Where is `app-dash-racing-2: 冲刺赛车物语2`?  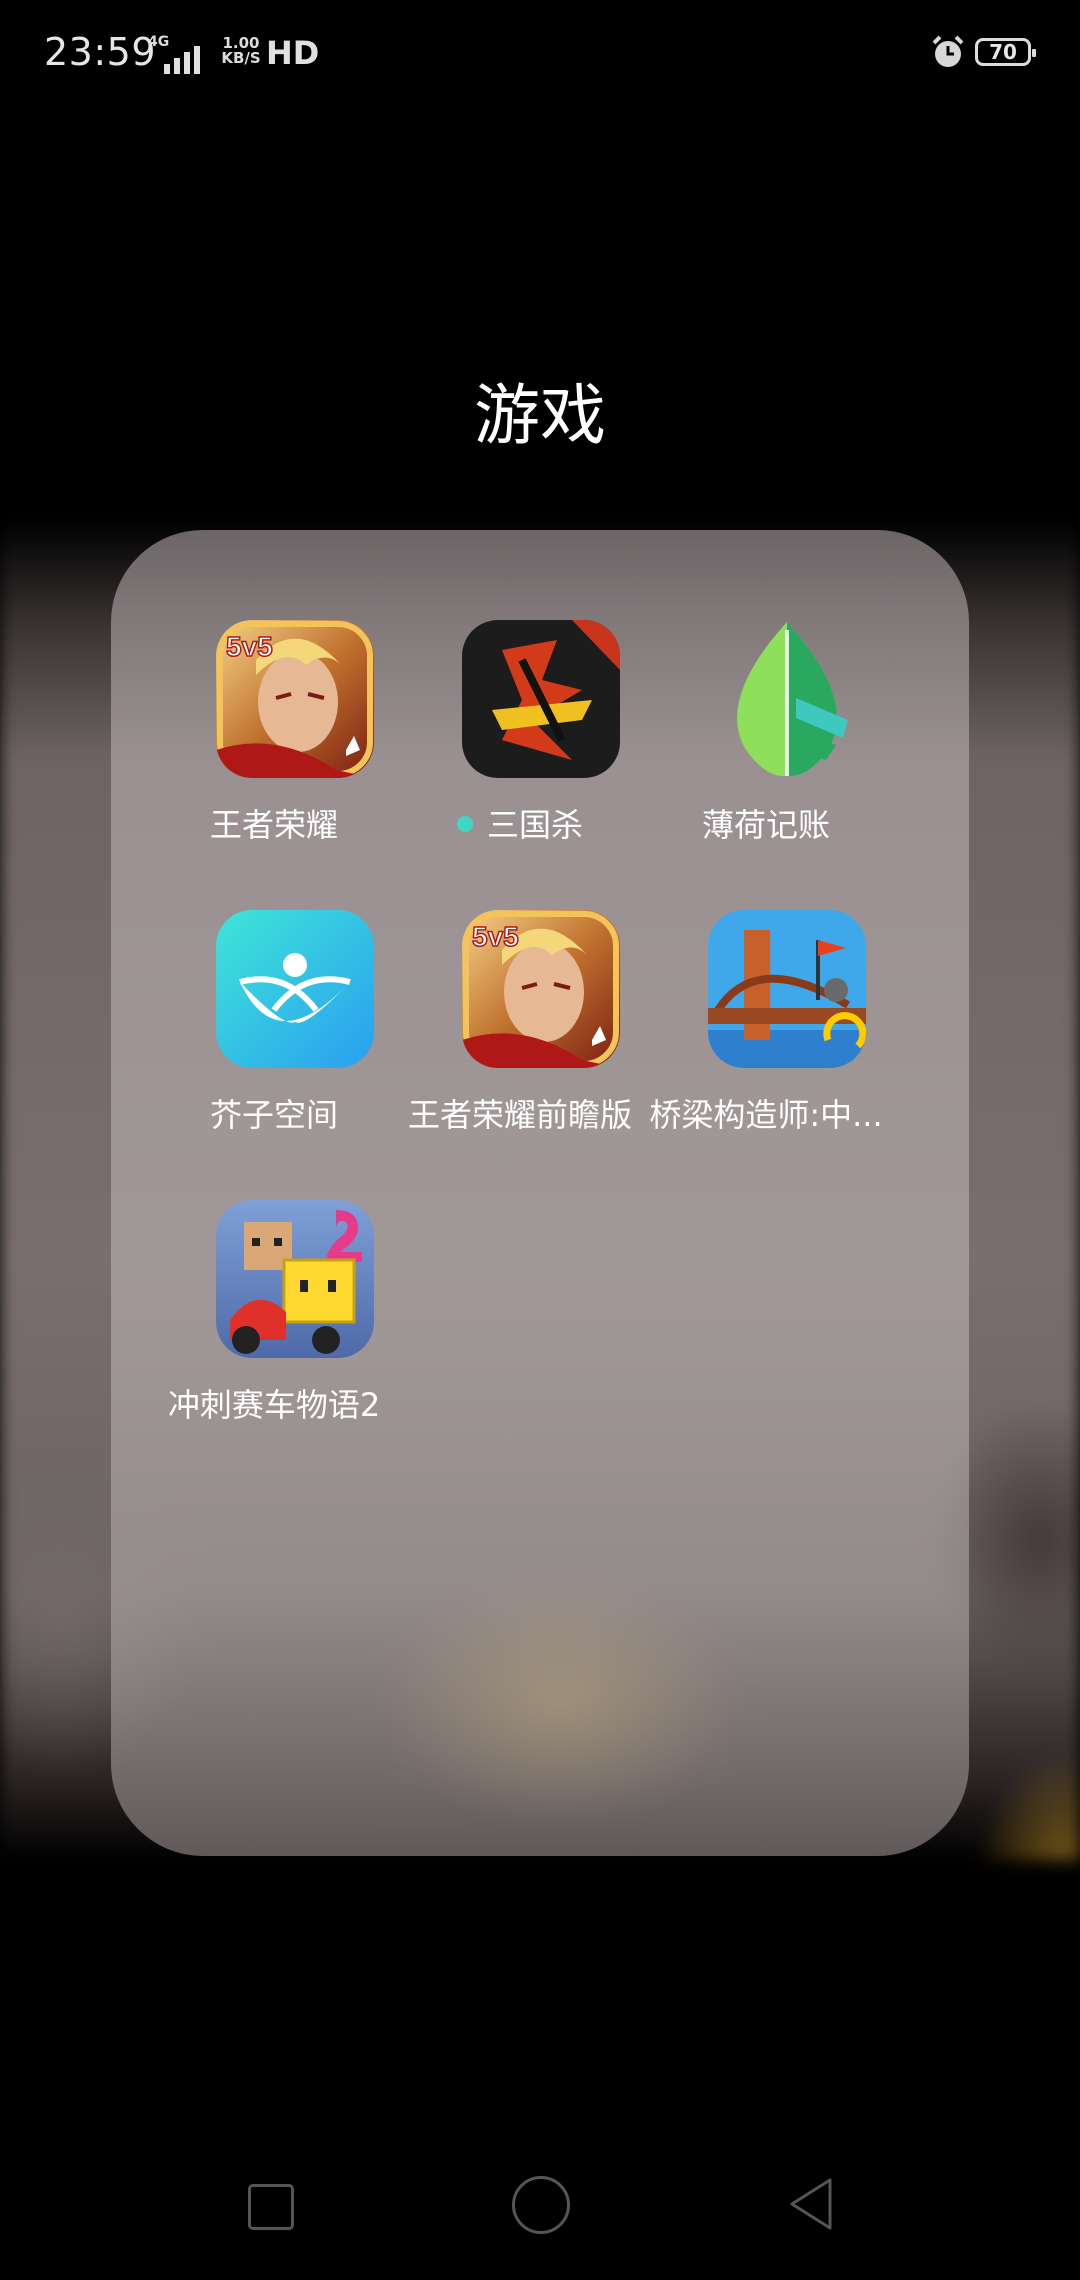 app-dash-racing-2: 冲刺赛车物语2 is located at coordinates (274, 1320).